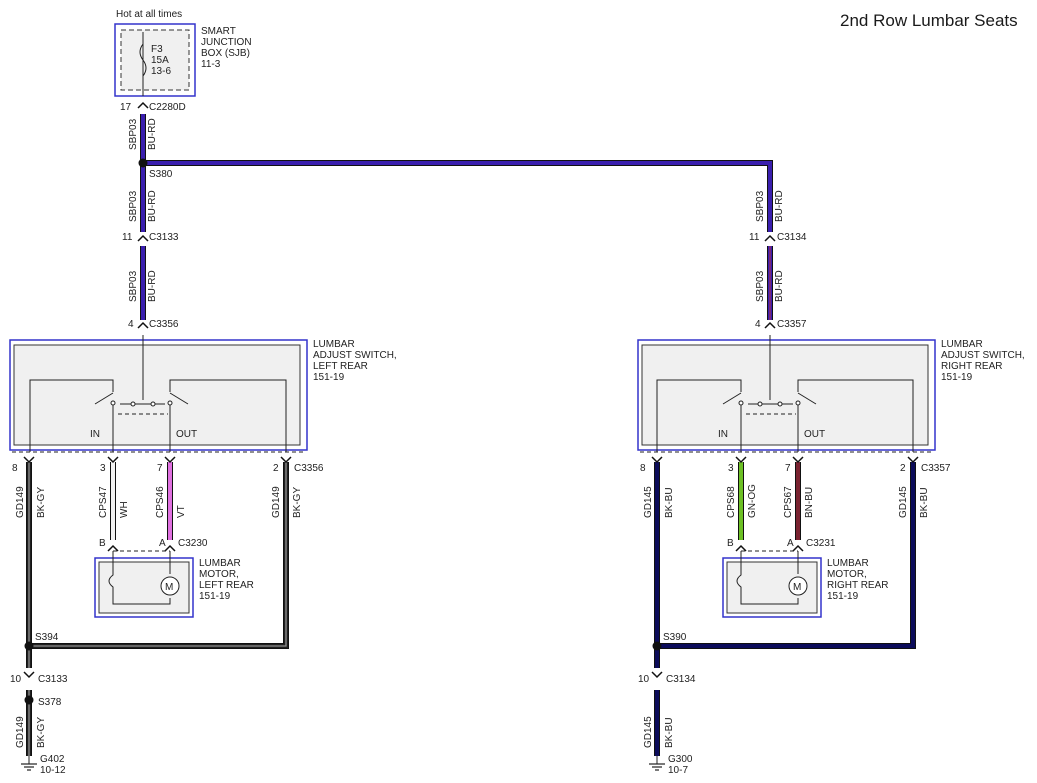 This screenshot has width=1037, height=783. I want to click on left-wire-top-circuit: SBP03, so click(133, 134).